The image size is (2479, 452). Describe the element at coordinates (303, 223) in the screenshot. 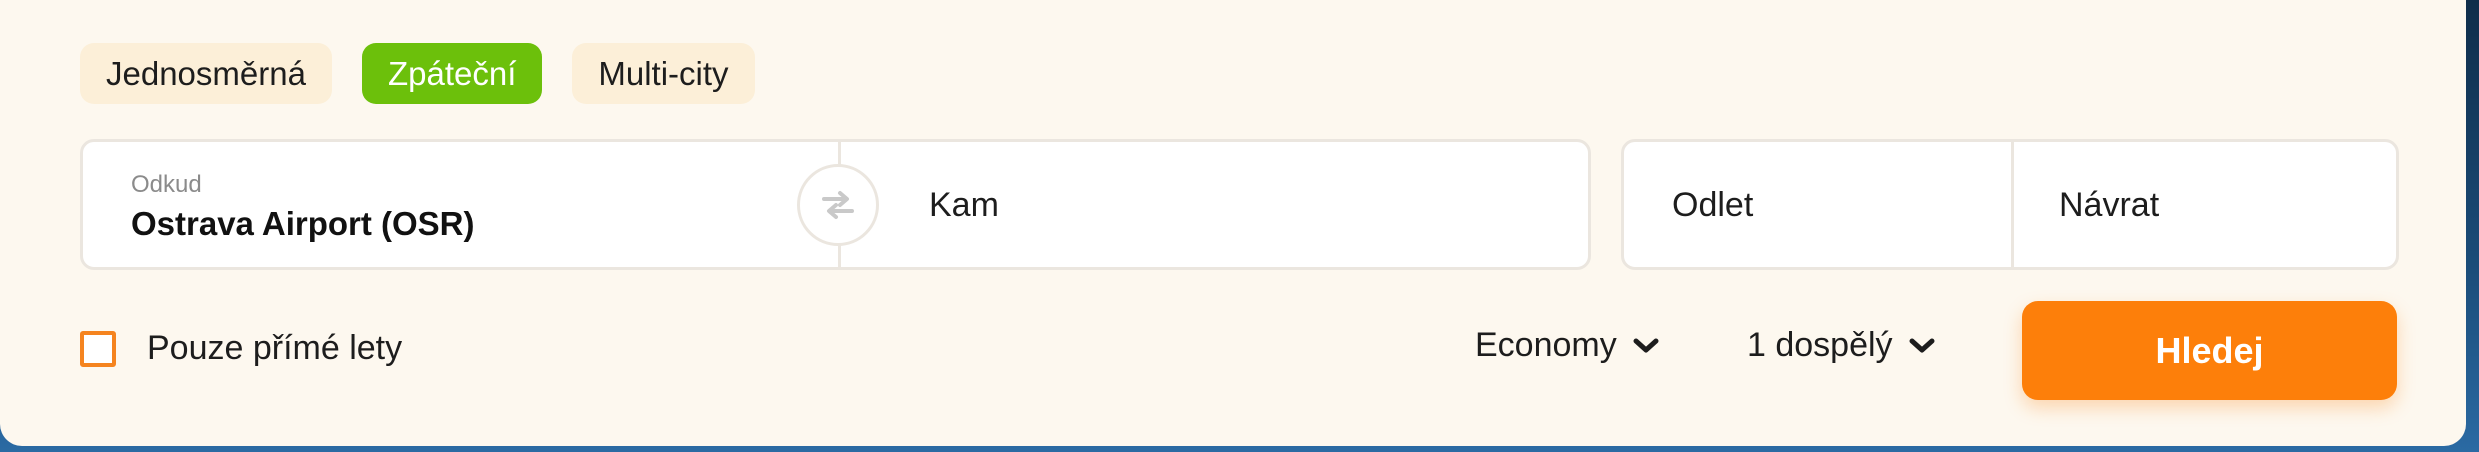

I see `origin-value: Ostrava Airport (OSR)` at that location.